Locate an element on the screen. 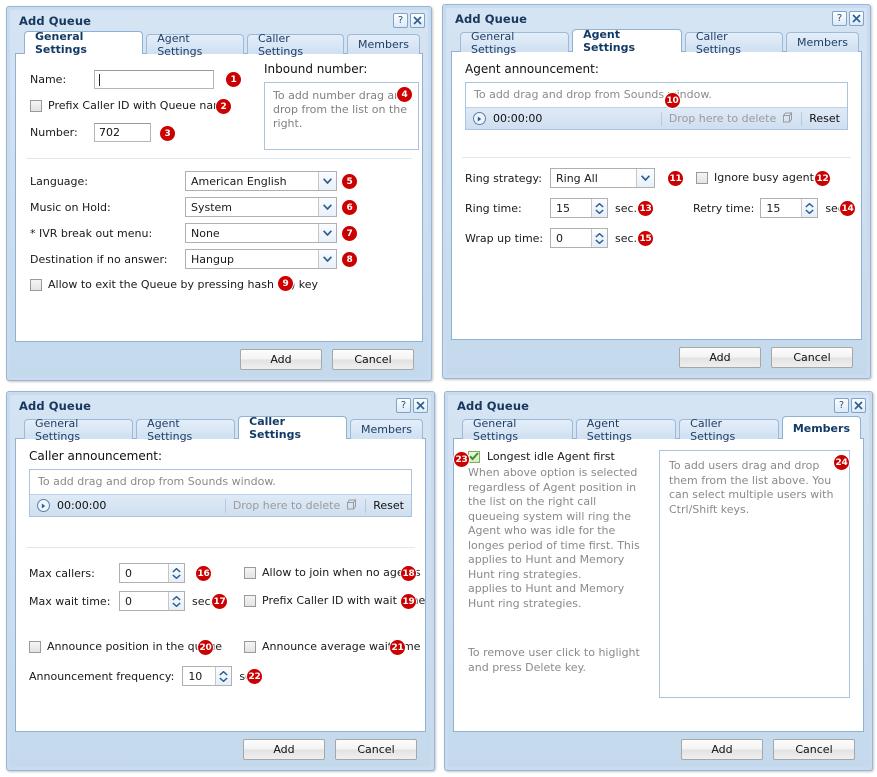  ring-time-unit: sec. is located at coordinates (626, 208).